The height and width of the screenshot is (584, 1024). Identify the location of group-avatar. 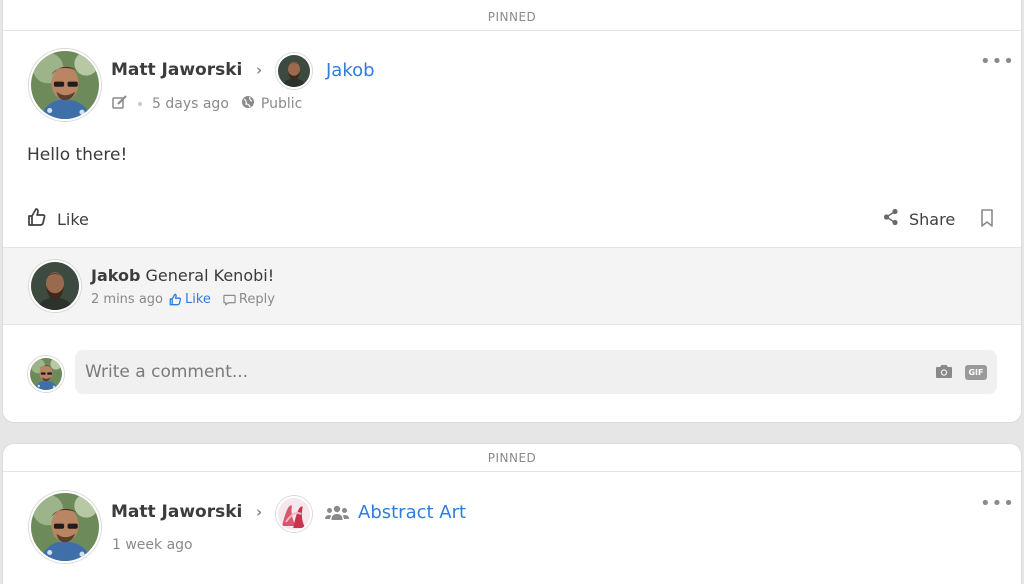
(294, 514).